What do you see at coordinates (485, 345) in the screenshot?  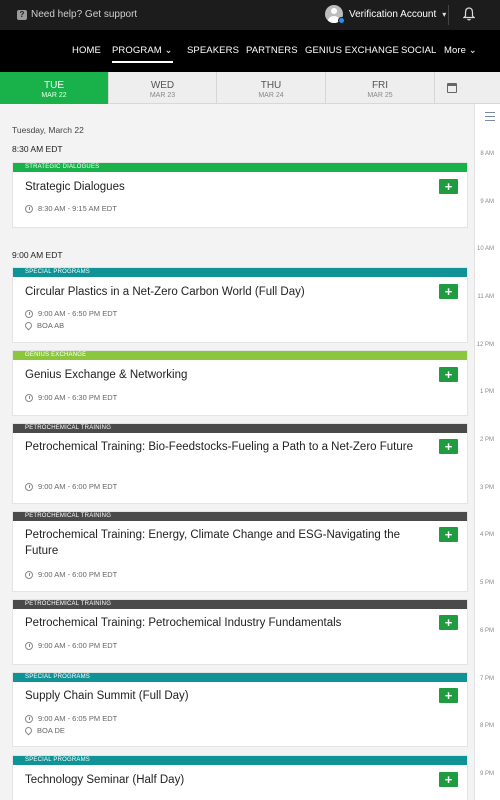 I see `hour-label: 12 PM` at bounding box center [485, 345].